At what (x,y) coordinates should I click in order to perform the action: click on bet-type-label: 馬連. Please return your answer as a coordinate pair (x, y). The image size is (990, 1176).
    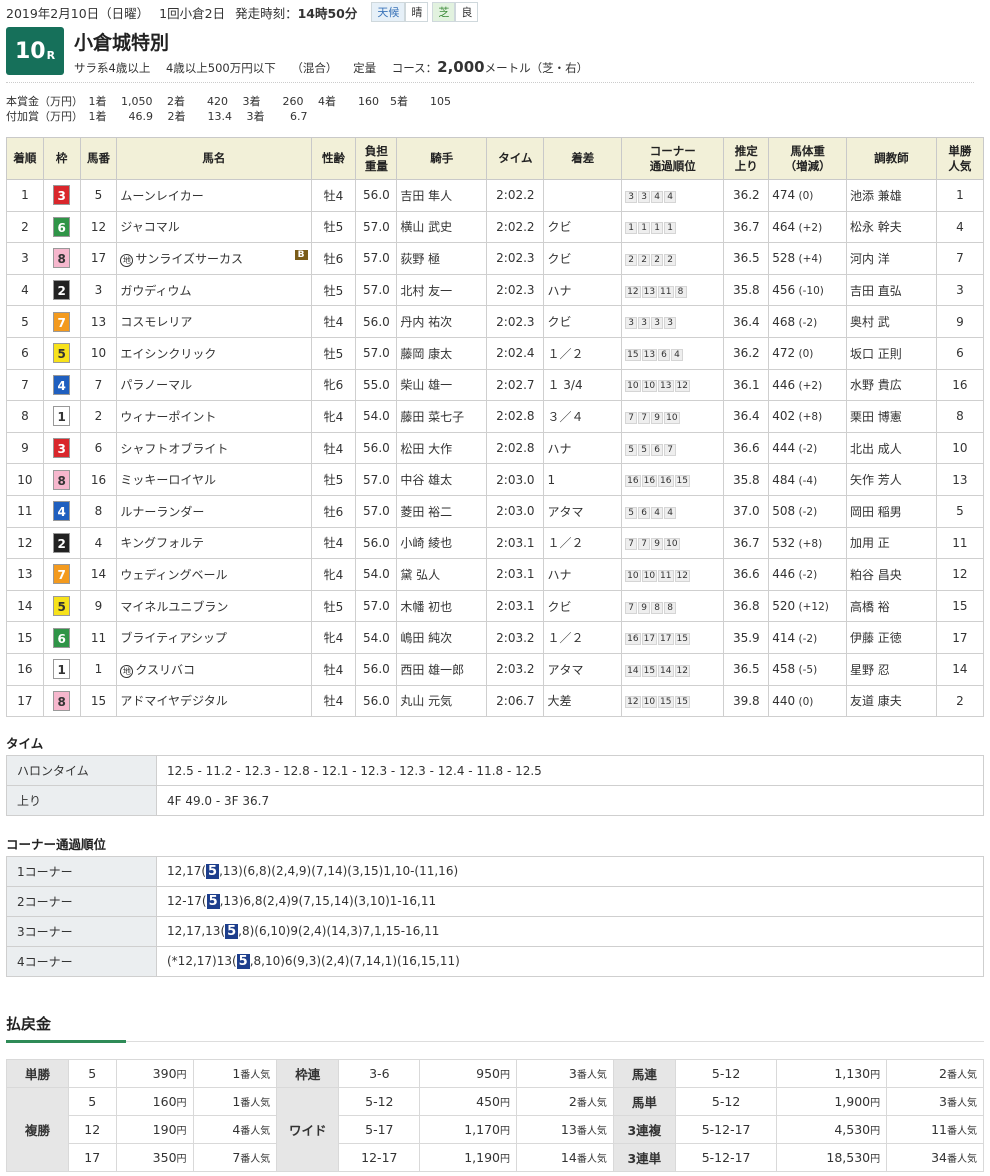
    Looking at the image, I should click on (644, 1073).